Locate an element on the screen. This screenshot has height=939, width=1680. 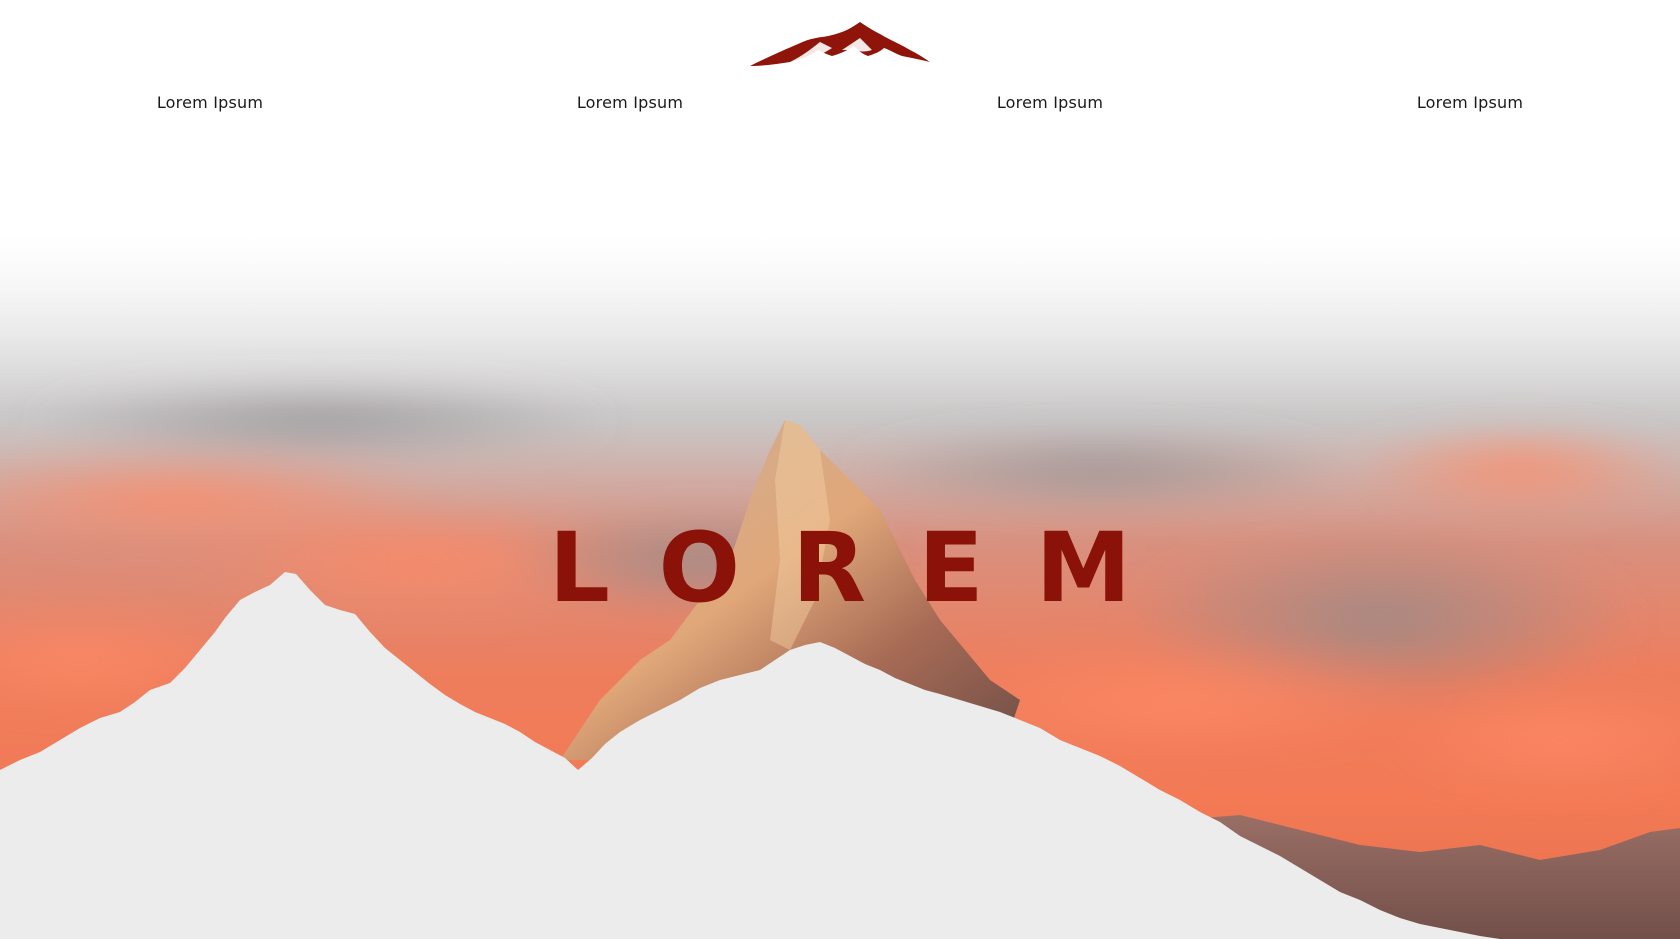
nav-item-4: Lorem Ipsum is located at coordinates (1470, 102).